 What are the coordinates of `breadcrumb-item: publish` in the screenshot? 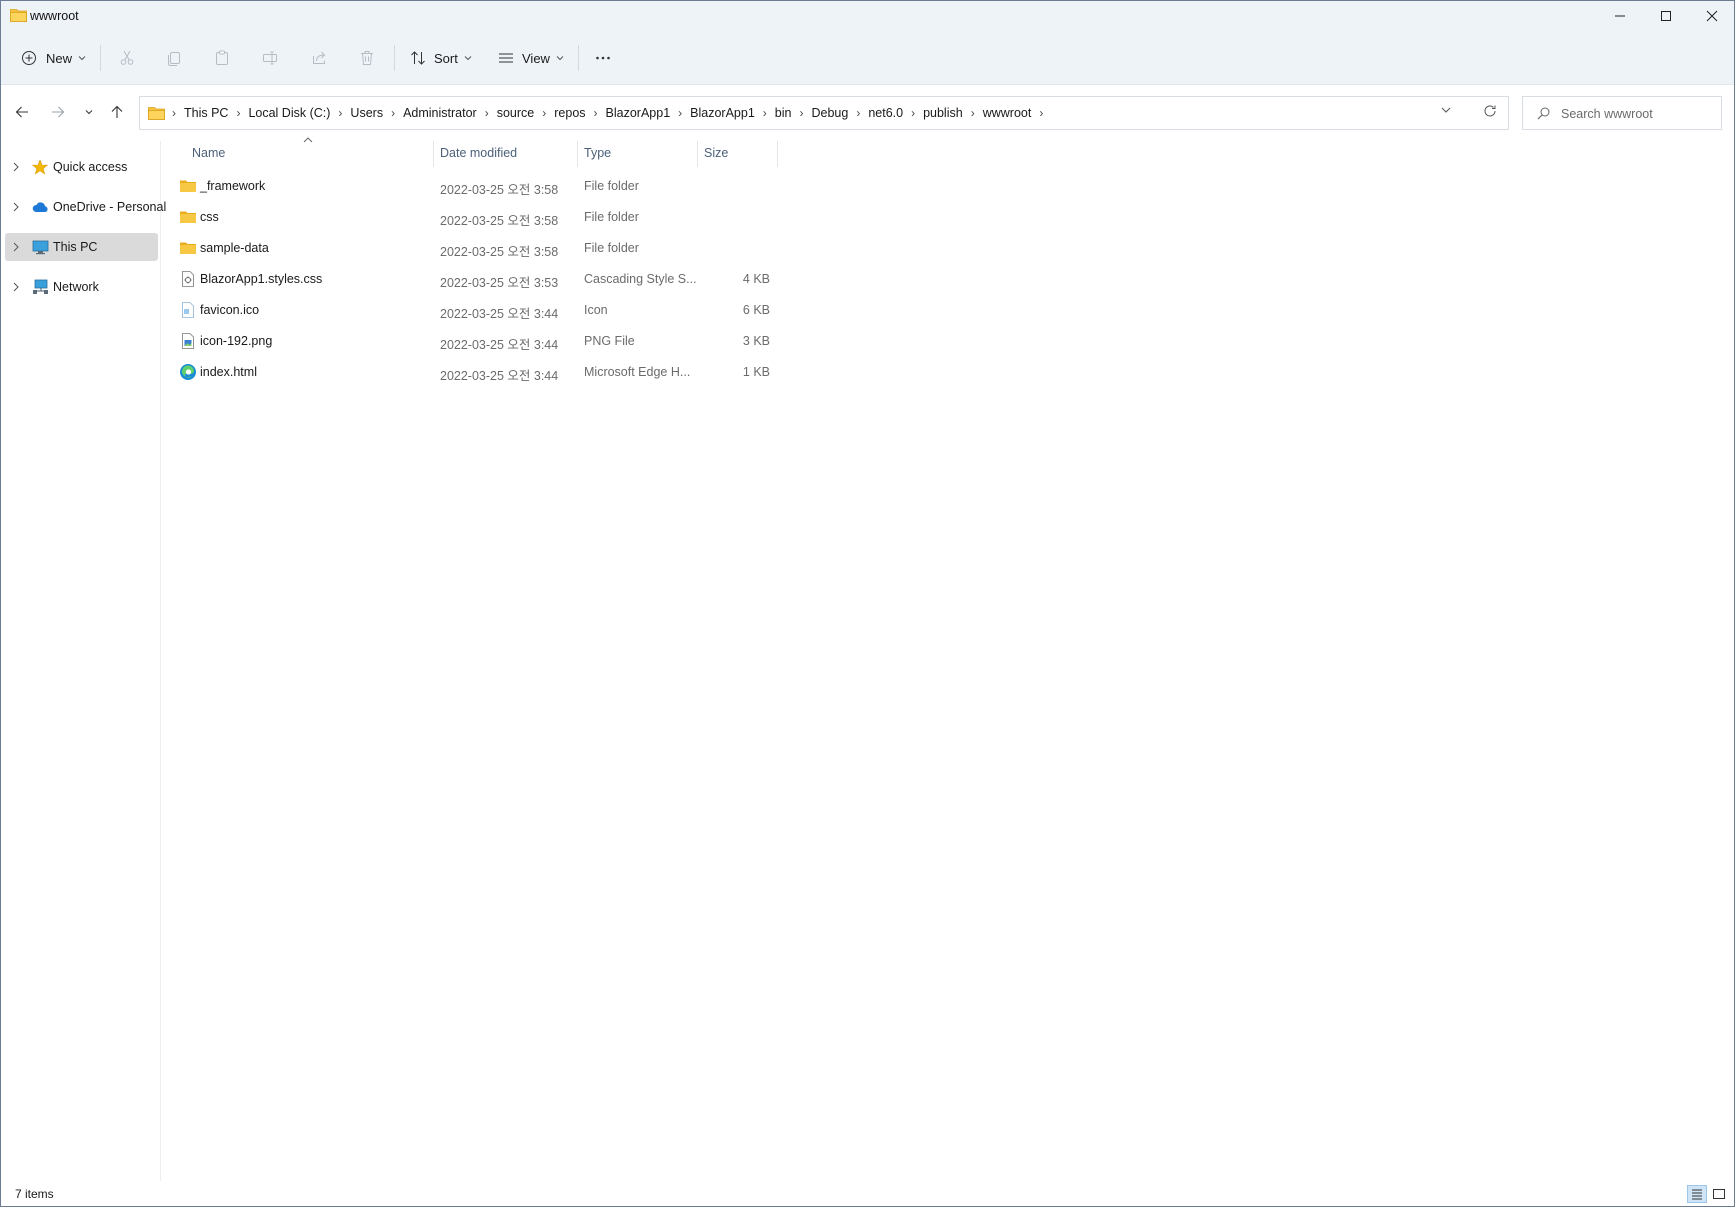 It's located at (943, 113).